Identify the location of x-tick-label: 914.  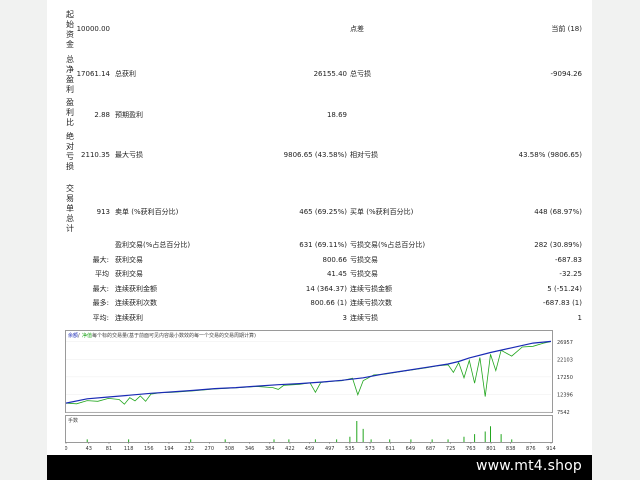
(551, 449).